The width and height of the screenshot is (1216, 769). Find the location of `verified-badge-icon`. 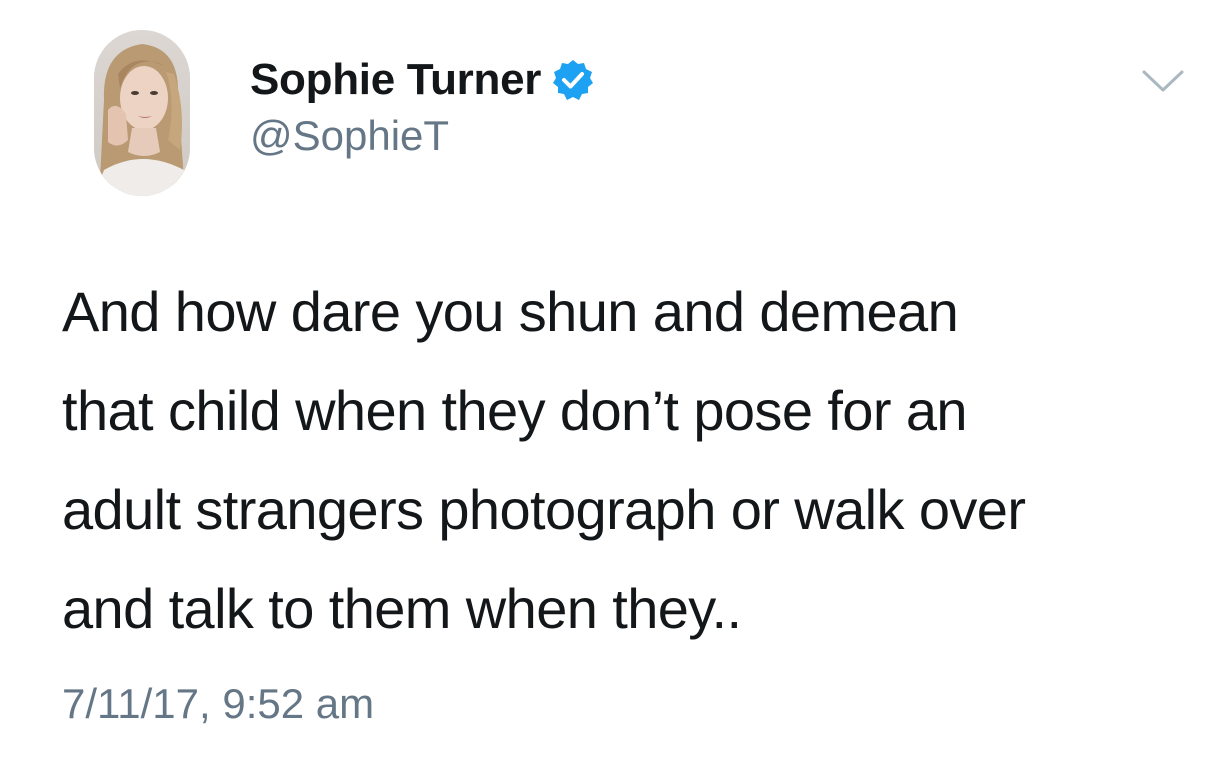

verified-badge-icon is located at coordinates (573, 80).